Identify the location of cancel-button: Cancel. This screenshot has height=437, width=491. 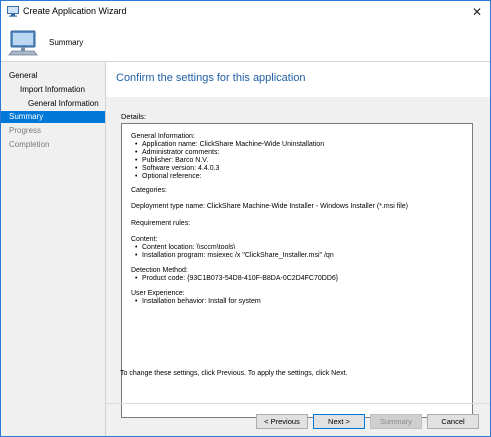
(453, 421).